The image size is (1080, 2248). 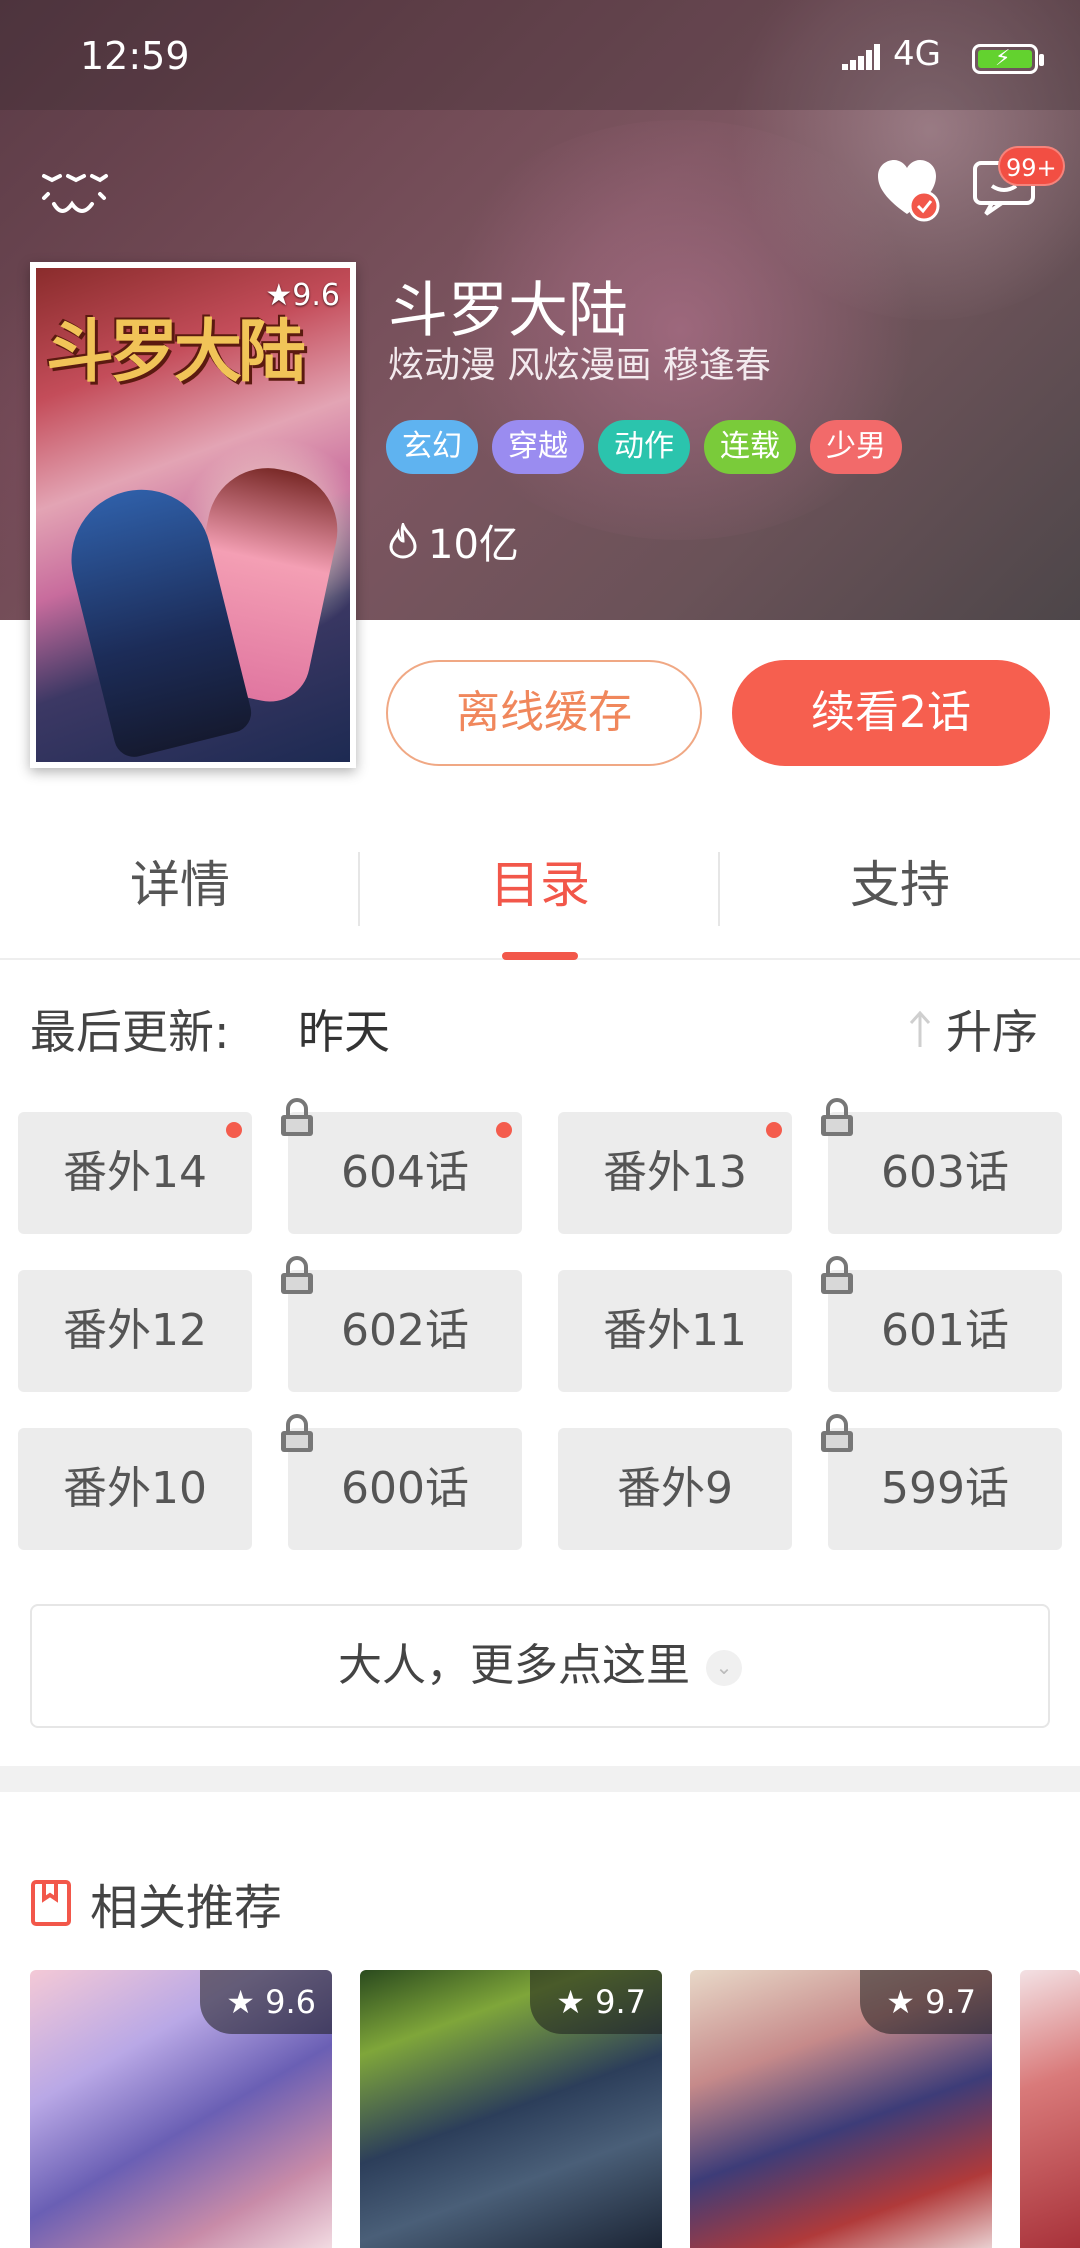 I want to click on recommend-rating: ★ 9.6, so click(x=266, y=2002).